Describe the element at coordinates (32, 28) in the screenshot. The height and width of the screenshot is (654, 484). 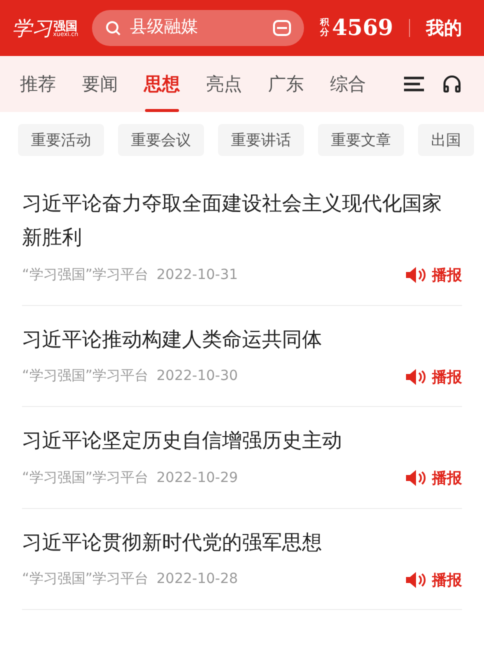
I see `logo-script: 学习` at that location.